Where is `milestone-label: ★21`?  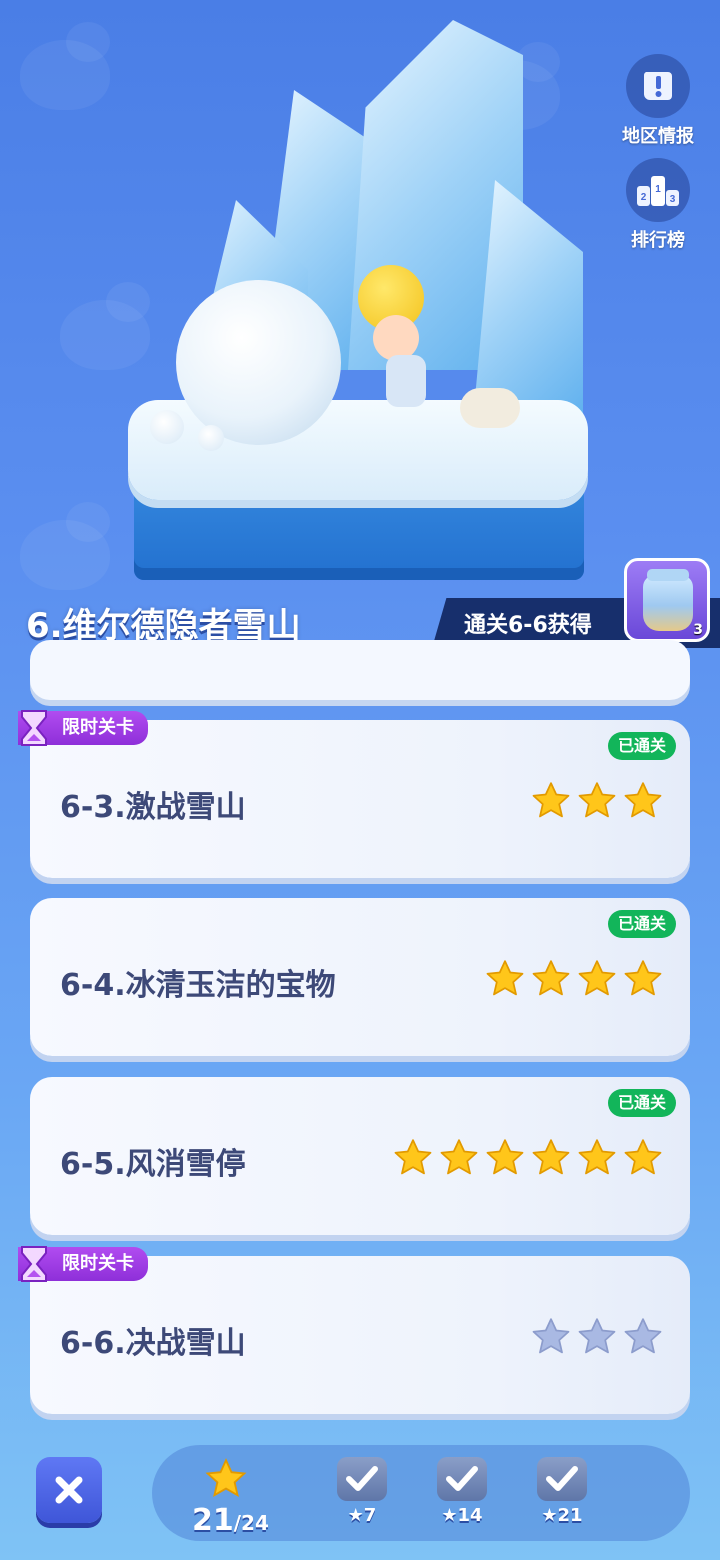 milestone-label: ★21 is located at coordinates (562, 1515).